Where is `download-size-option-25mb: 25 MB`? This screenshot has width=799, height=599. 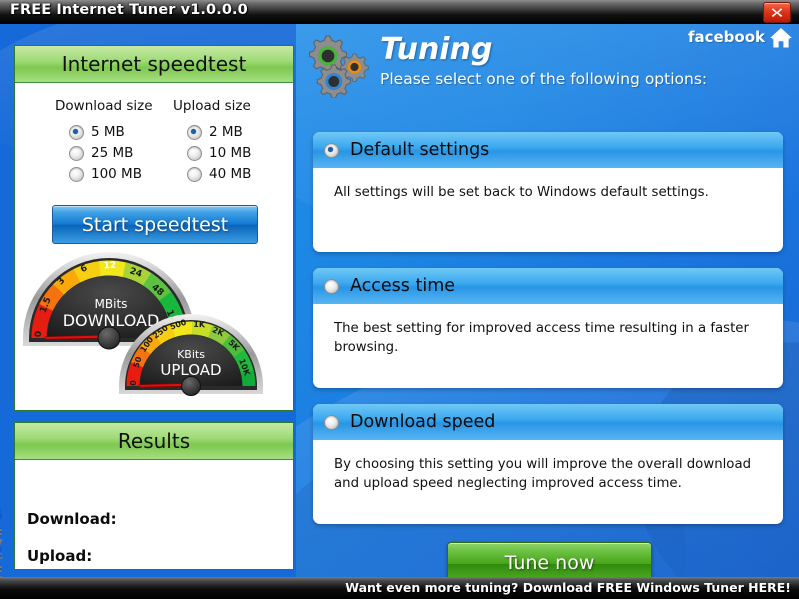
download-size-option-25mb: 25 MB is located at coordinates (101, 153).